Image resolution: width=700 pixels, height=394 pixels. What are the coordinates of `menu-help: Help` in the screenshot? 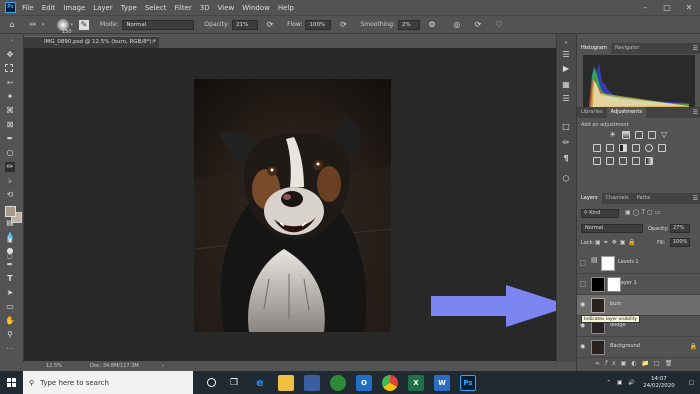 It's located at (286, 8).